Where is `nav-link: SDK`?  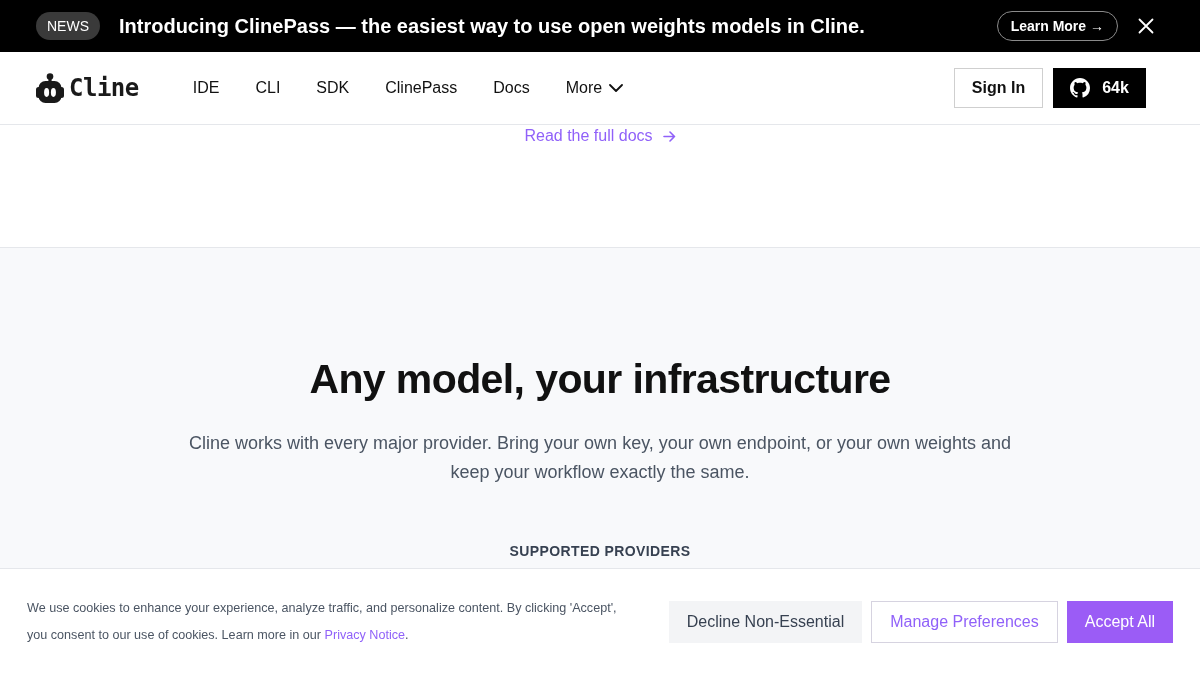 nav-link: SDK is located at coordinates (333, 88).